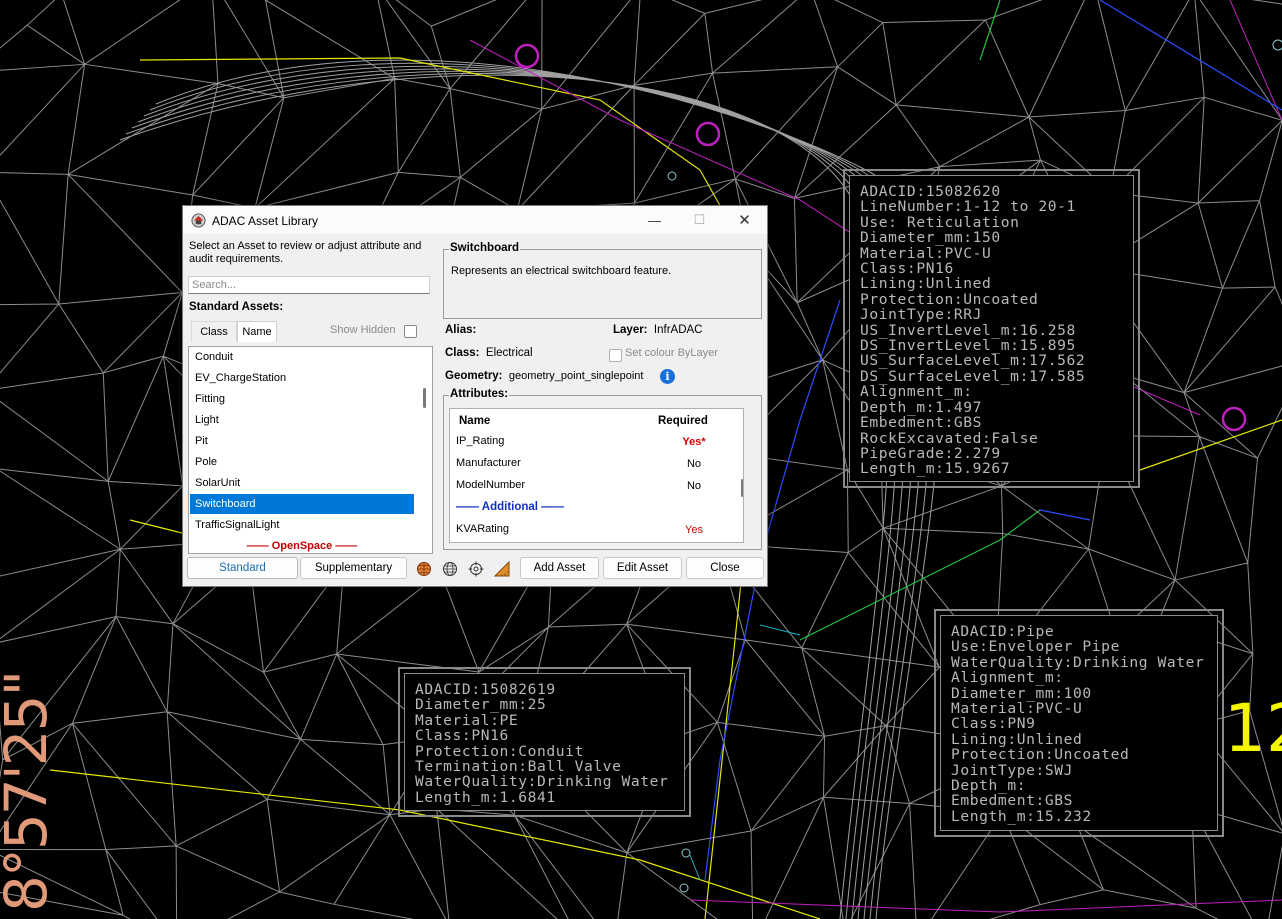 This screenshot has width=1282, height=919. I want to click on tab-name: Name, so click(257, 331).